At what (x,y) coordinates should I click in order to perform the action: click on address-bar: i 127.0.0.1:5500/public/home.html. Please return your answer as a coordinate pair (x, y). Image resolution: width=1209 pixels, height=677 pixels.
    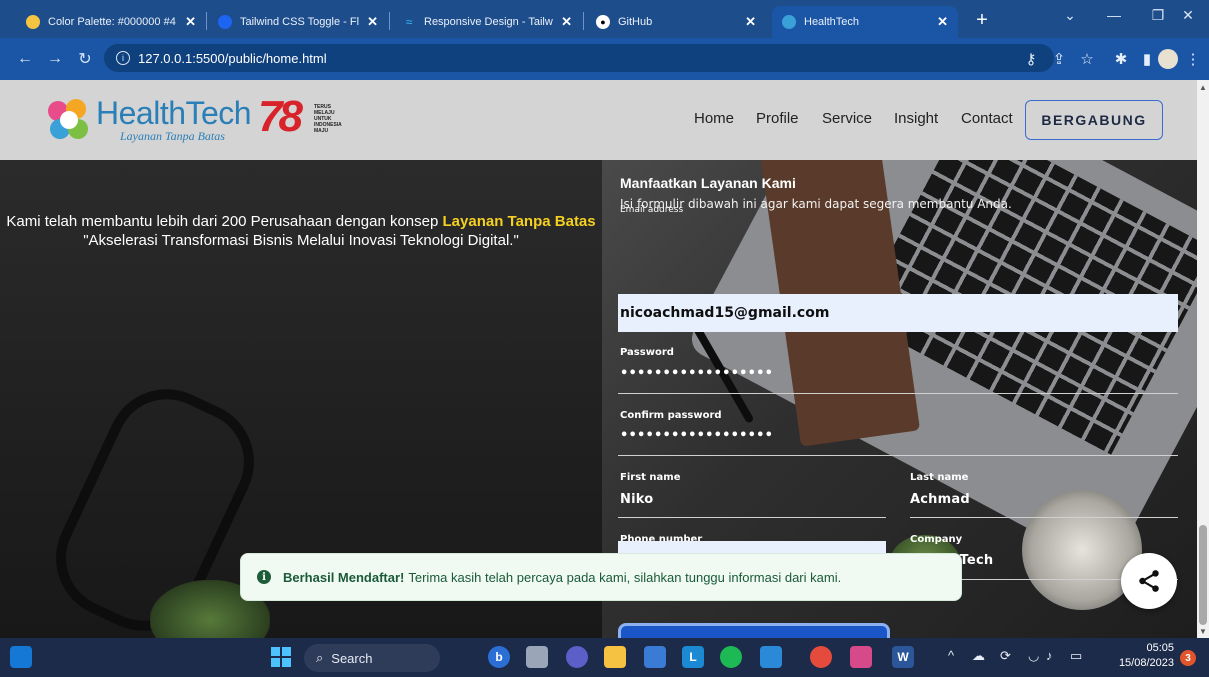
    Looking at the image, I should click on (579, 58).